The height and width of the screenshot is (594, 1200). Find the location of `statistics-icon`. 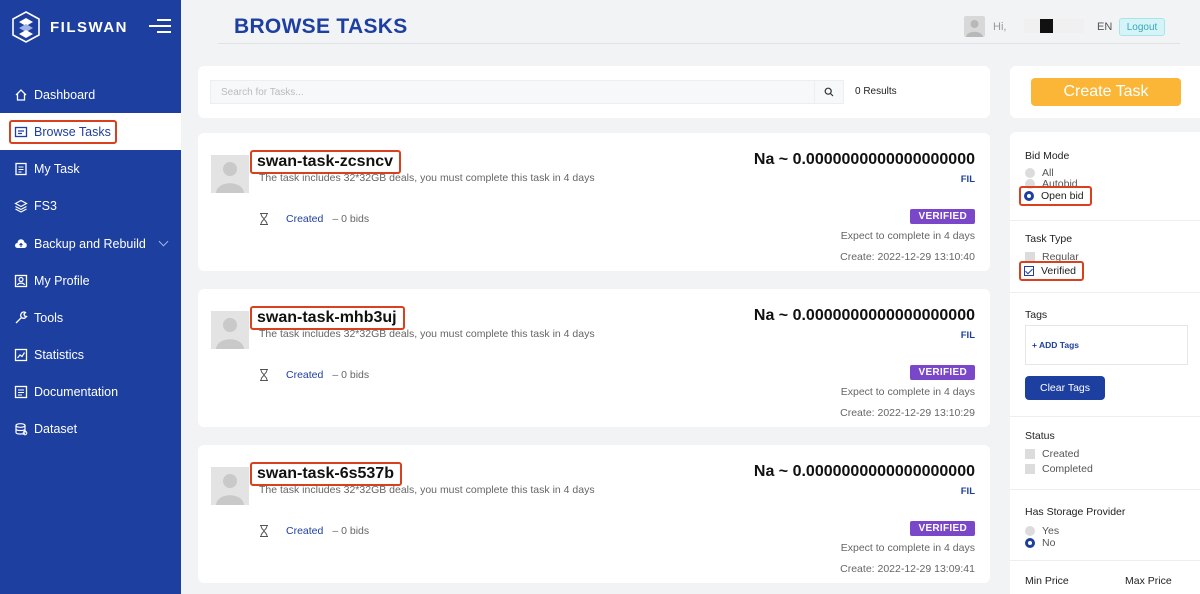

statistics-icon is located at coordinates (21, 355).